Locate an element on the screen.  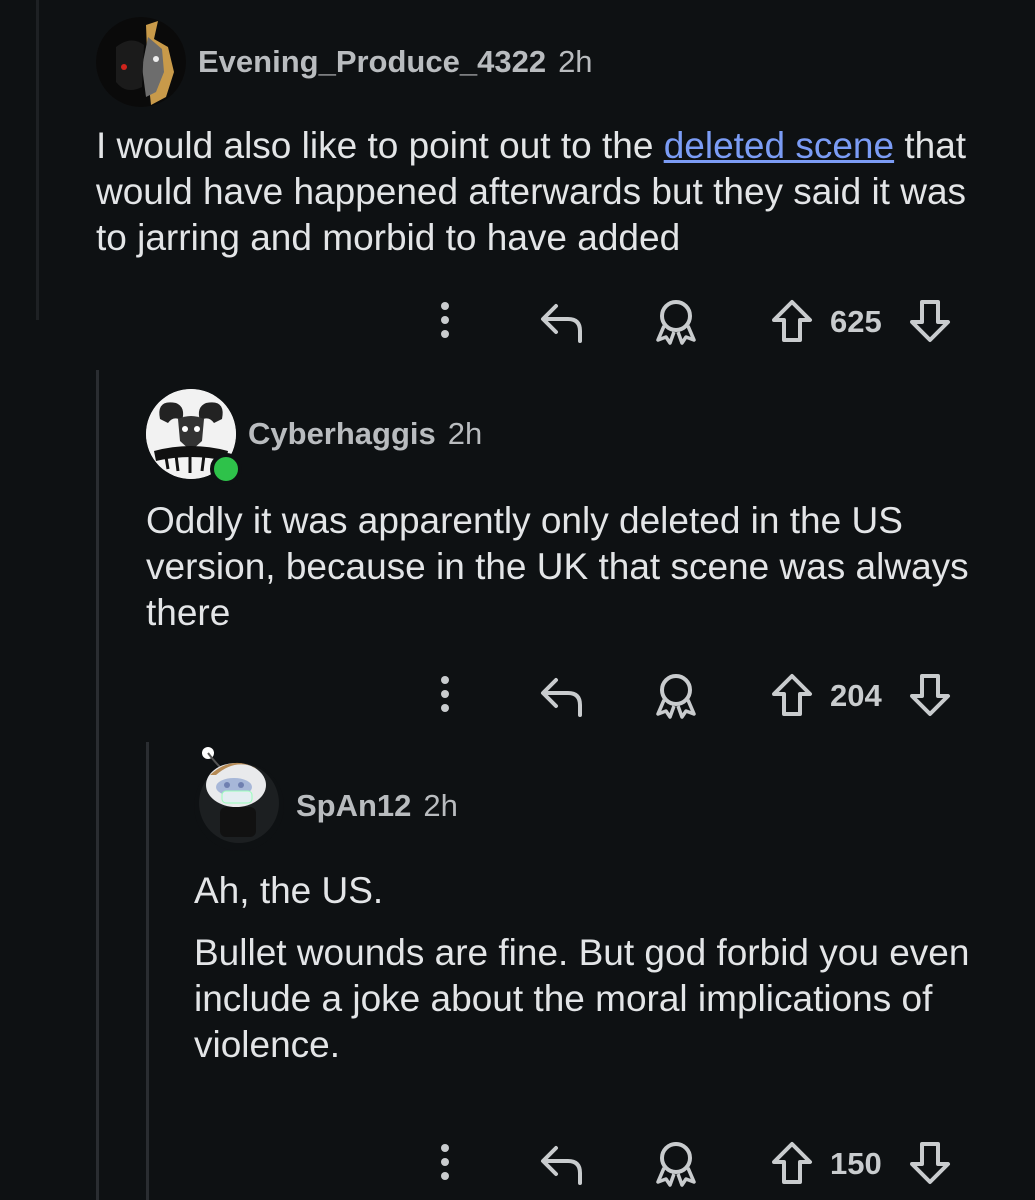
vote-count: 150 is located at coordinates (856, 1163).